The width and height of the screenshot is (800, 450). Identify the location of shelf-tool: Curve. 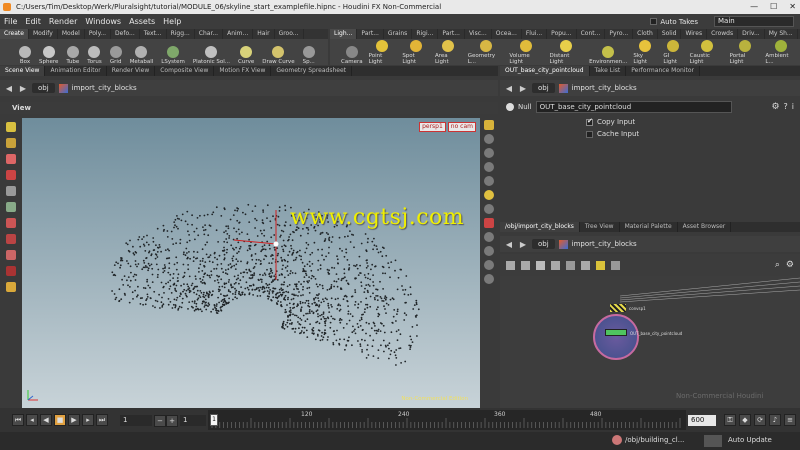
(246, 55).